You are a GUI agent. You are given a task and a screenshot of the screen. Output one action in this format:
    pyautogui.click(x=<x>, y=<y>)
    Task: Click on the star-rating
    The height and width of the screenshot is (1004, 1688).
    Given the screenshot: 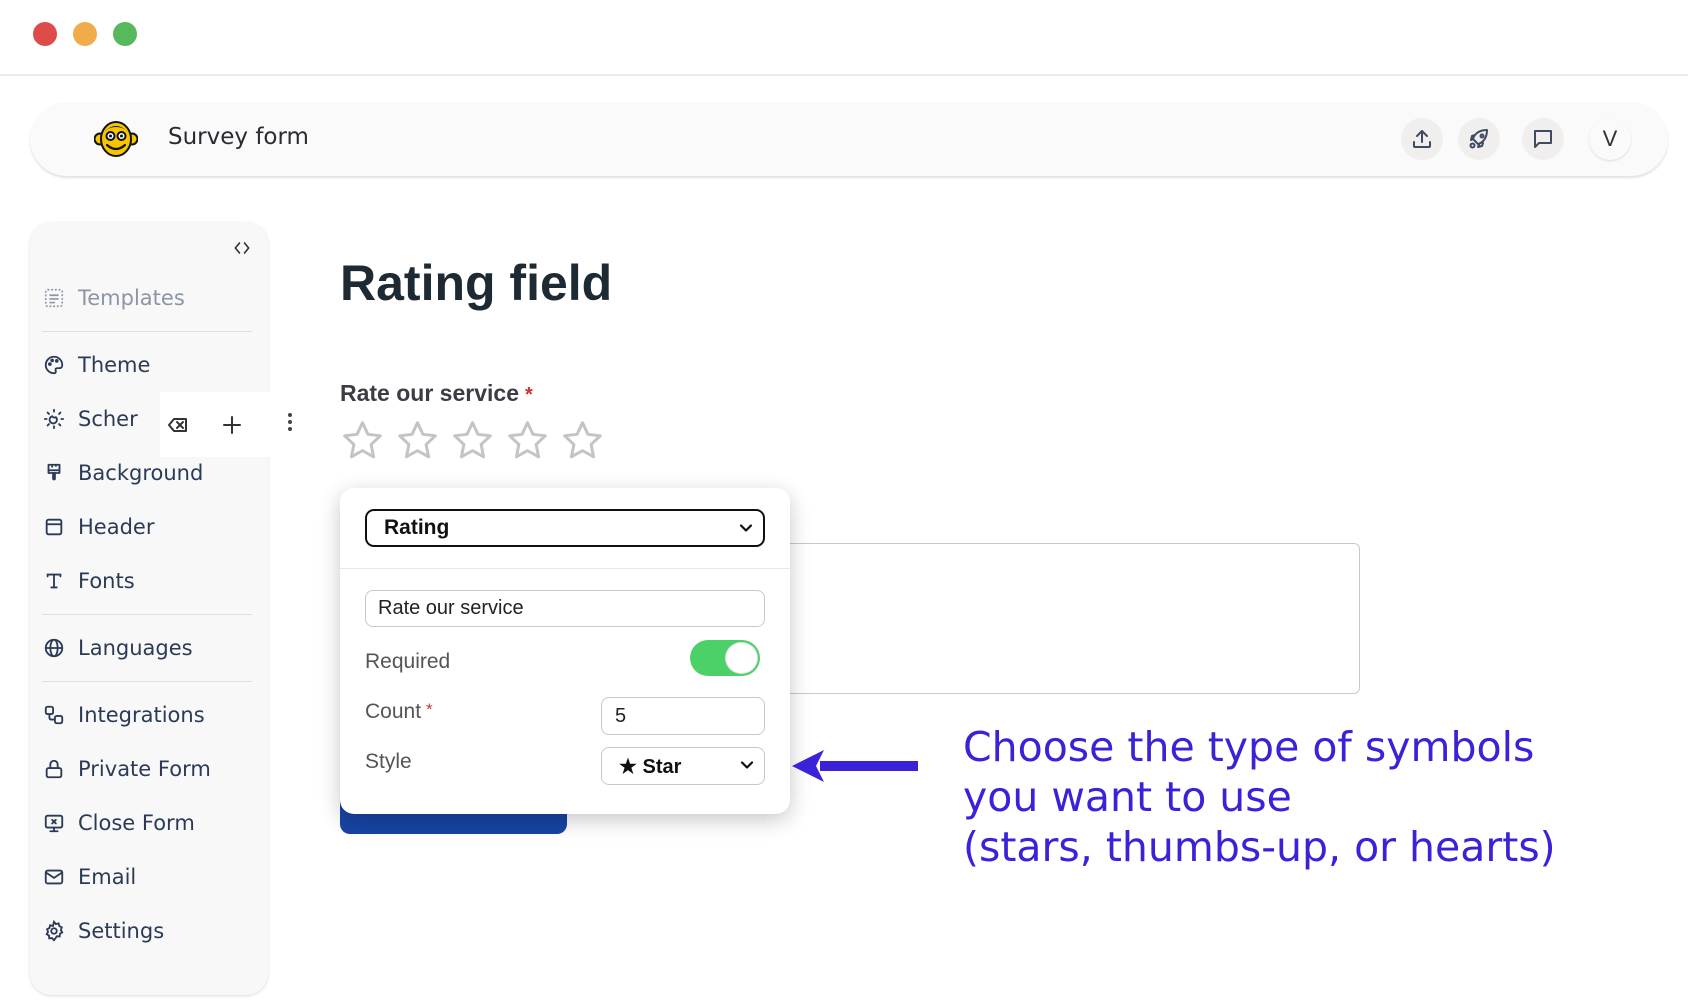 What is the action you would take?
    pyautogui.click(x=472, y=440)
    